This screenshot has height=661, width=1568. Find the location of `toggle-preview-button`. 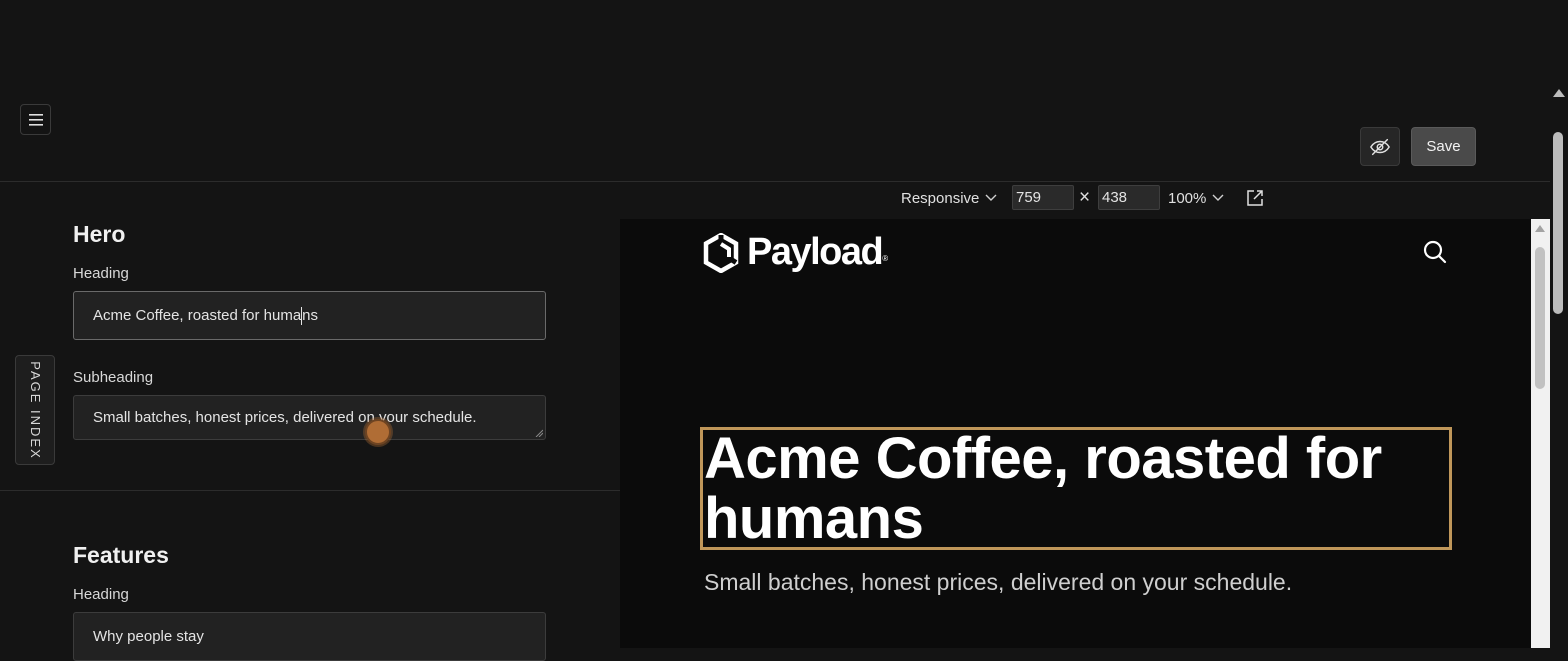

toggle-preview-button is located at coordinates (1380, 146).